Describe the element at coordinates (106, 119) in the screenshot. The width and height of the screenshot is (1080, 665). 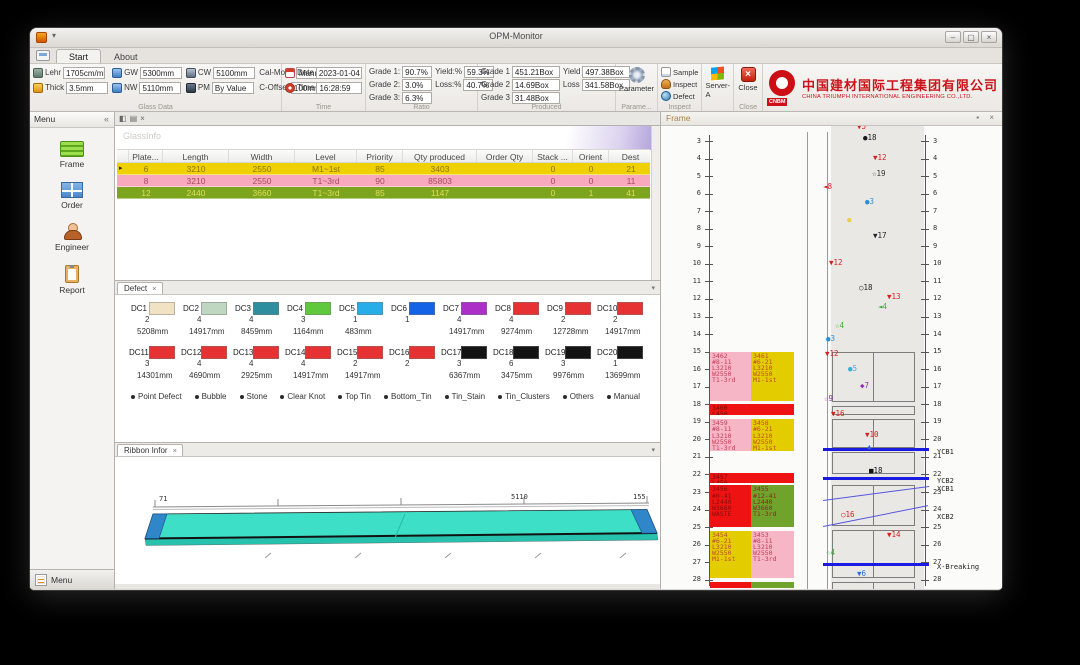
I see `collapse-icon: «` at that location.